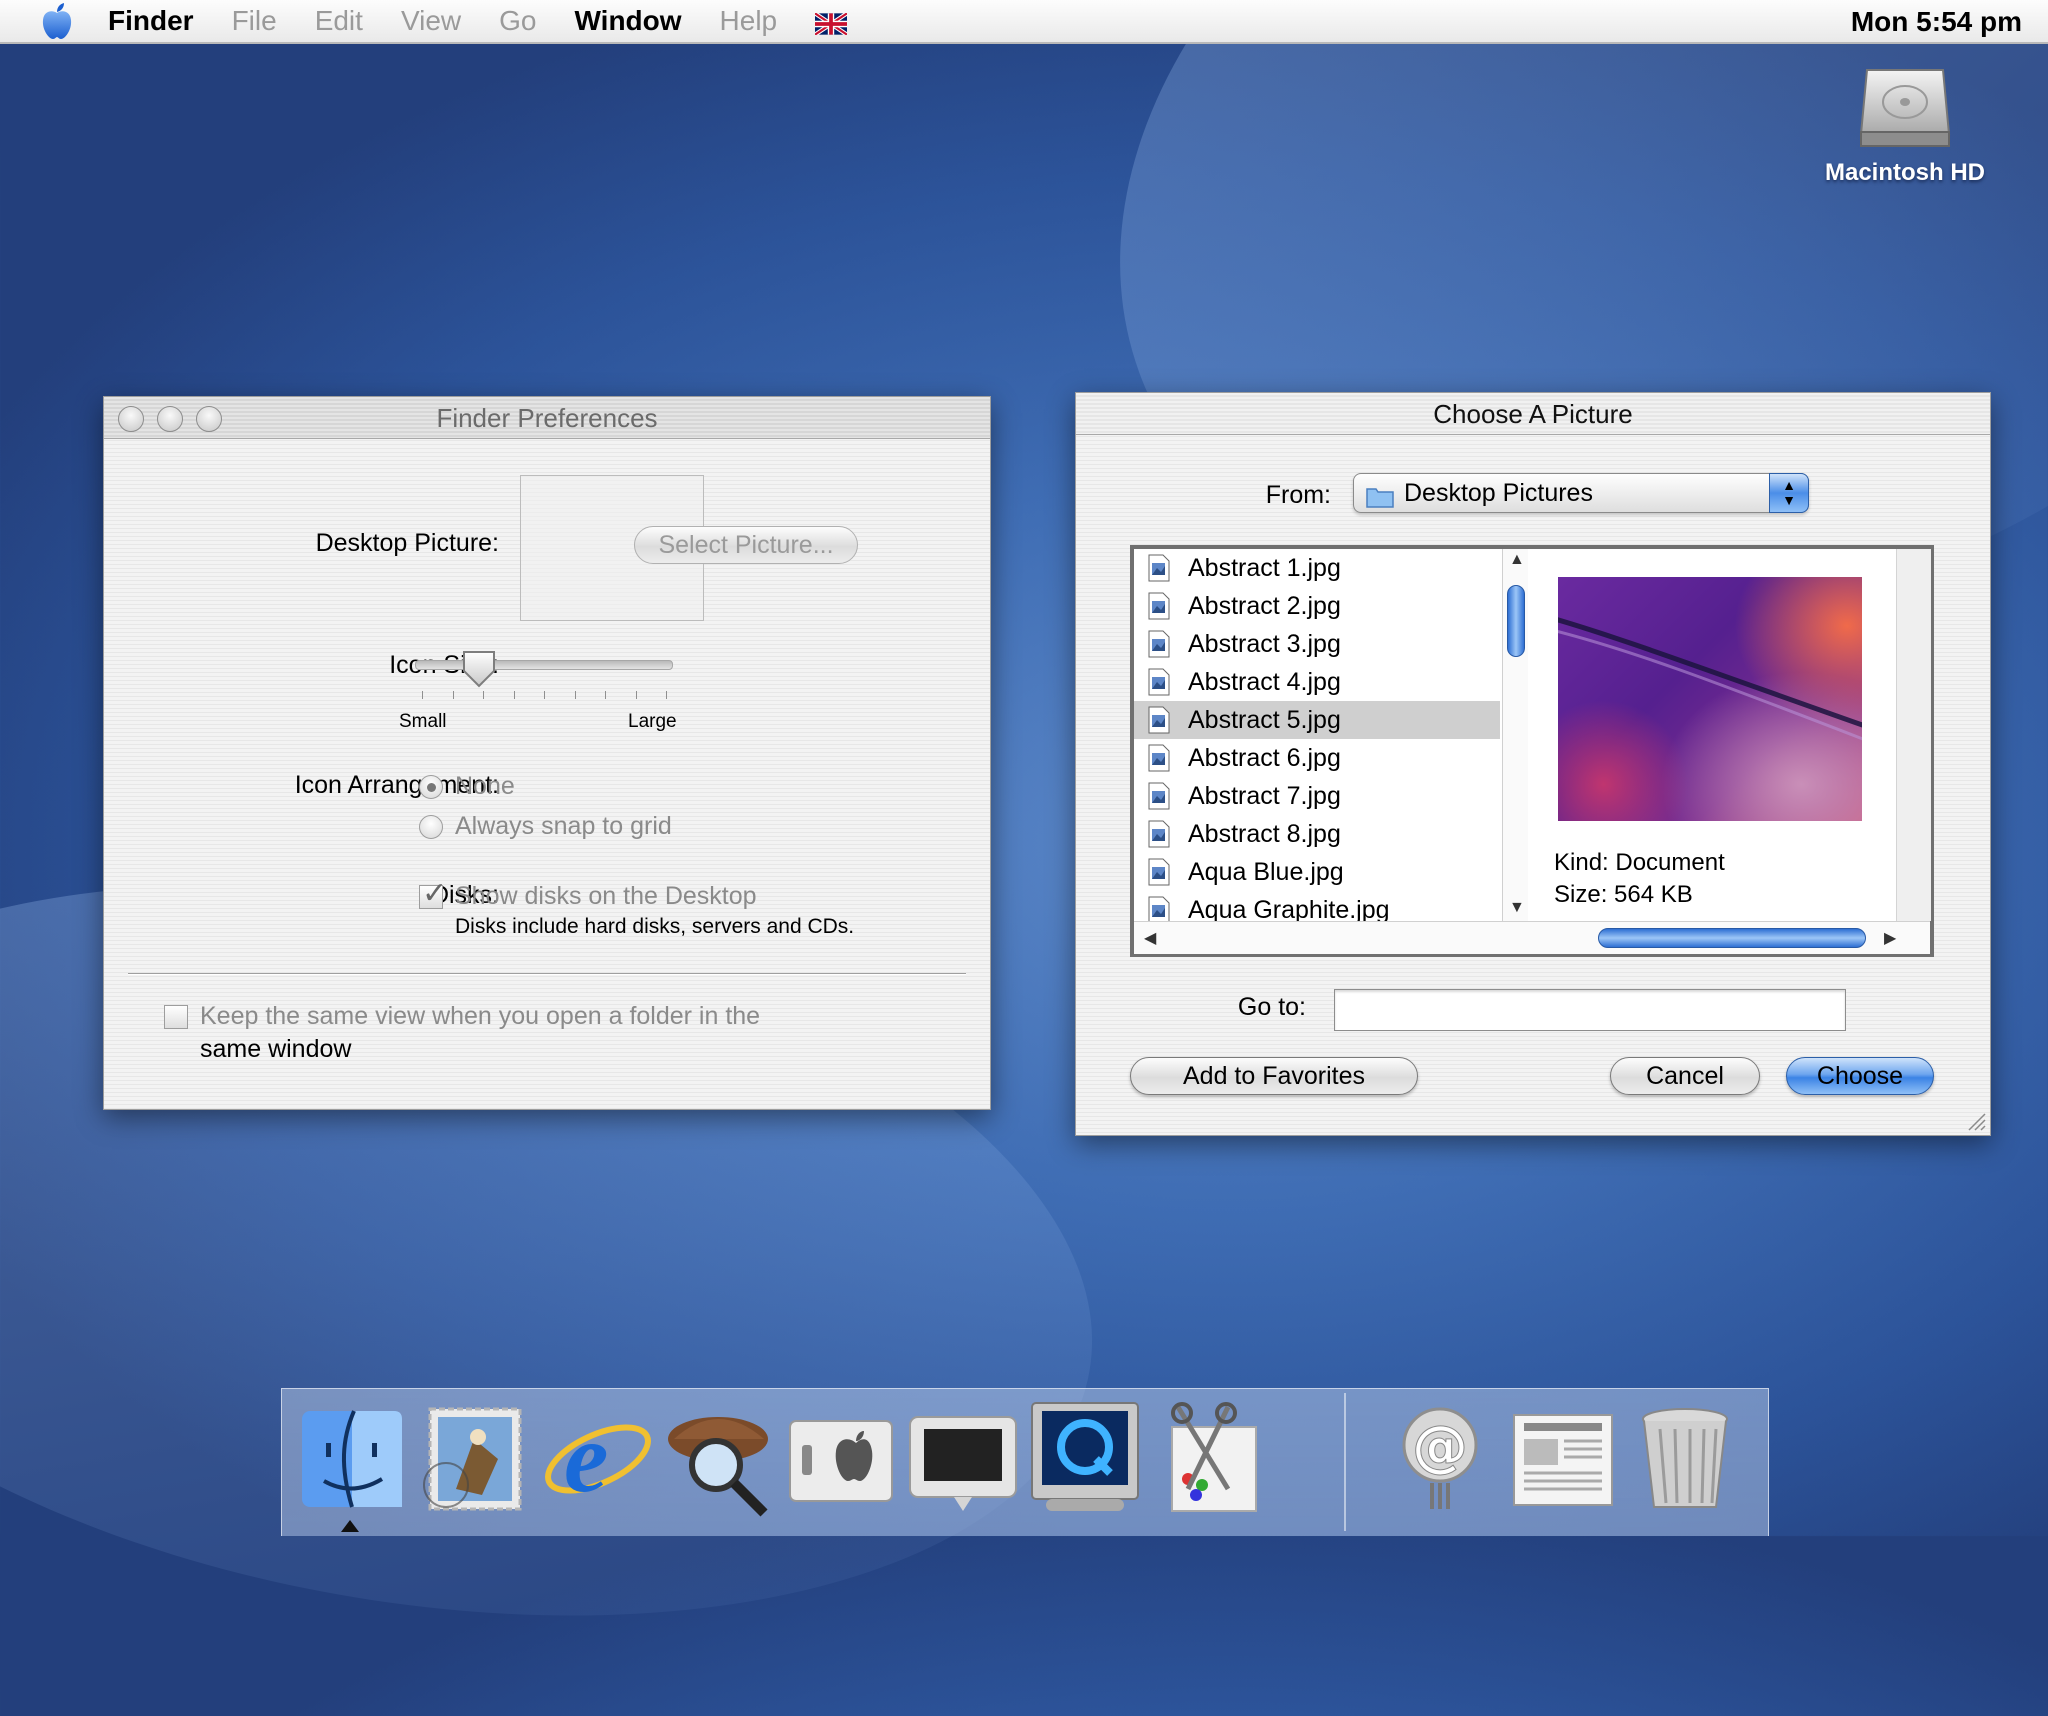 The height and width of the screenshot is (1716, 2048). Describe the element at coordinates (1207, 1458) in the screenshot. I see `scissors-icon` at that location.